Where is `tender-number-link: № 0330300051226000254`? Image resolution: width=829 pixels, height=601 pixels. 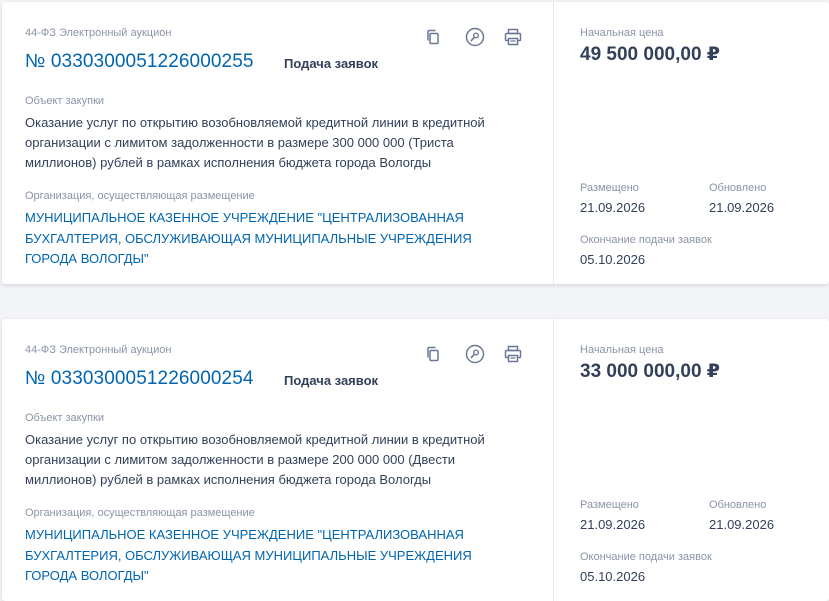
tender-number-link: № 0330300051226000254 is located at coordinates (139, 379).